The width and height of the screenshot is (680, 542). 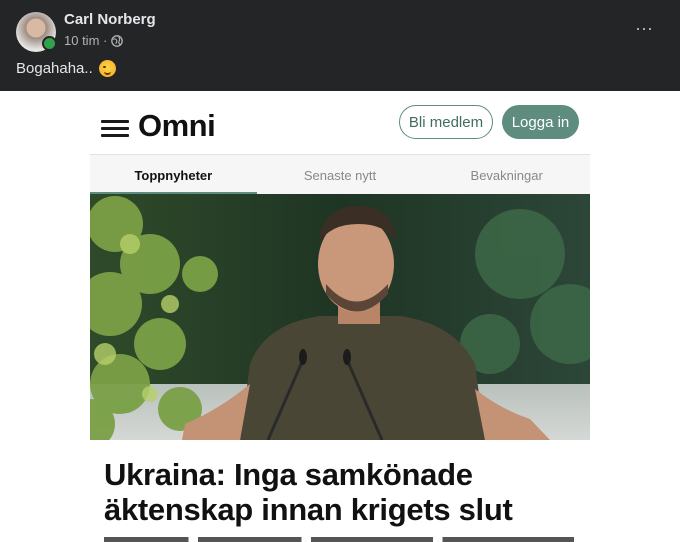 I want to click on post-text: Bogahaha.., so click(x=54, y=68).